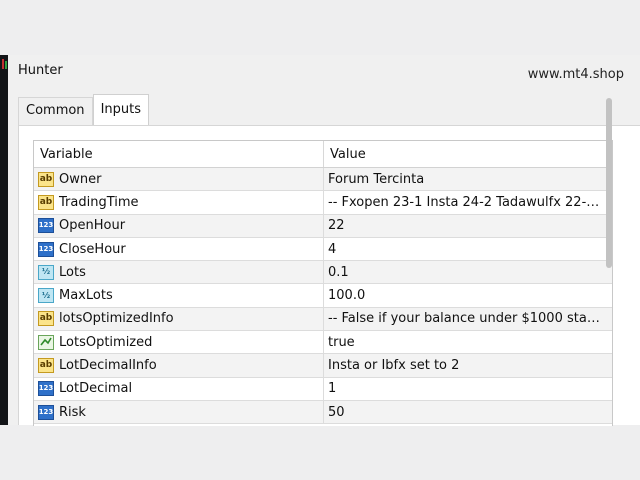  Describe the element at coordinates (96, 389) in the screenshot. I see `variable-name: LotDecimal` at that location.